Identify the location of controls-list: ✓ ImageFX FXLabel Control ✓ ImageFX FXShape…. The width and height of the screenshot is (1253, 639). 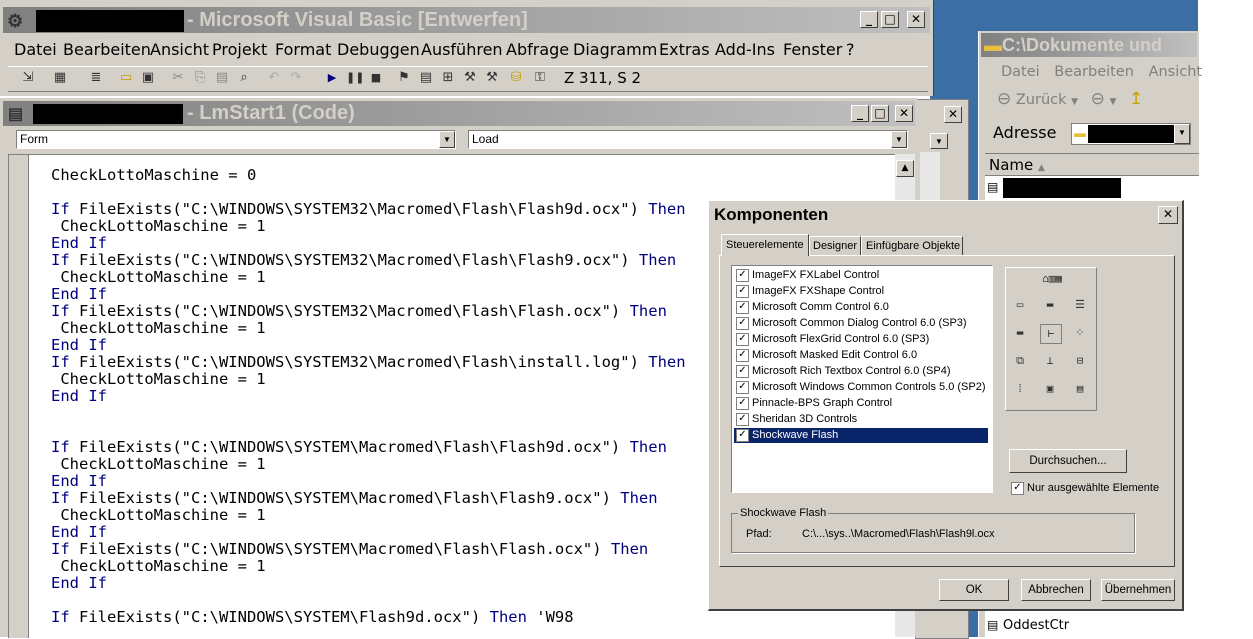
(862, 379).